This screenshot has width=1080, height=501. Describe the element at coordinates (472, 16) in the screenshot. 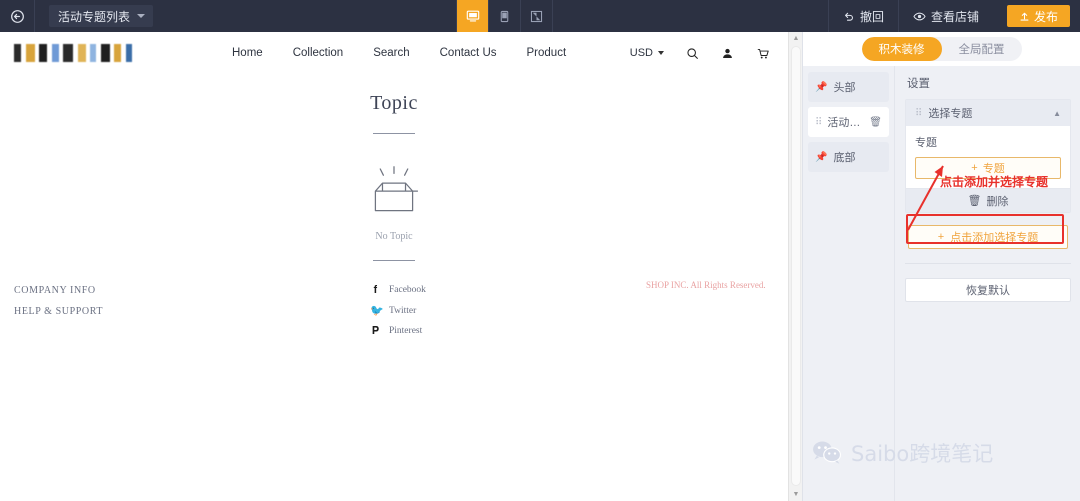

I see `desktop-view-icon` at that location.